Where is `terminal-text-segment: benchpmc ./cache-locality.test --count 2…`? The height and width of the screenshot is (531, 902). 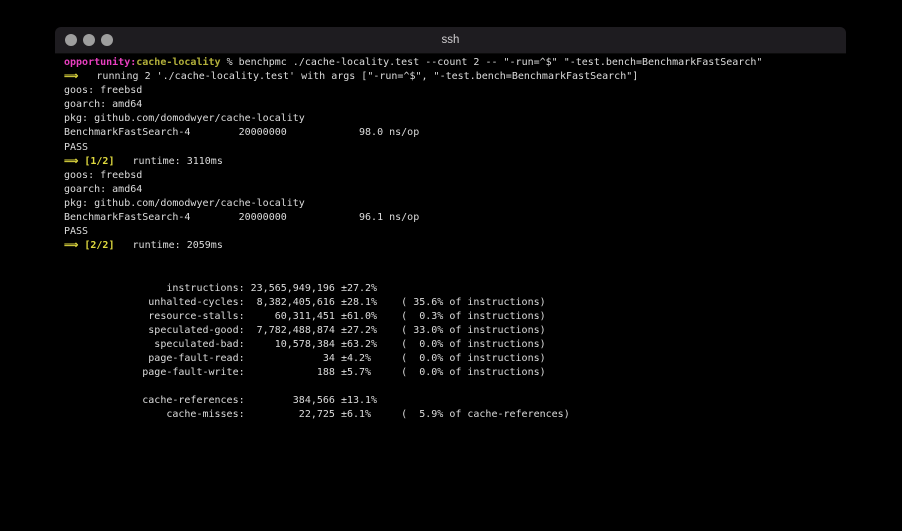
terminal-text-segment: benchpmc ./cache-locality.test --count 2… is located at coordinates (500, 62).